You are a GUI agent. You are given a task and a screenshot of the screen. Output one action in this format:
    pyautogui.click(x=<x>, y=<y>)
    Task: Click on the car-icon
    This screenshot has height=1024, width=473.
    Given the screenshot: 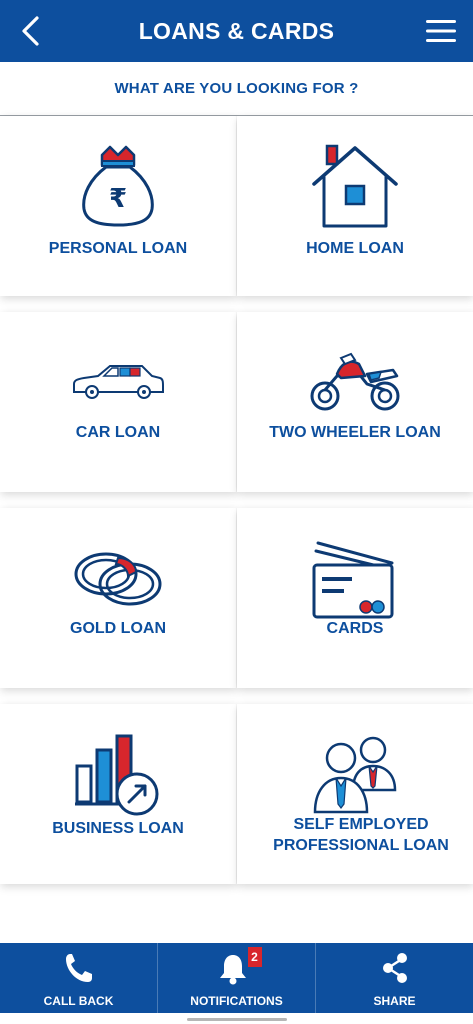 What is the action you would take?
    pyautogui.click(x=118, y=382)
    